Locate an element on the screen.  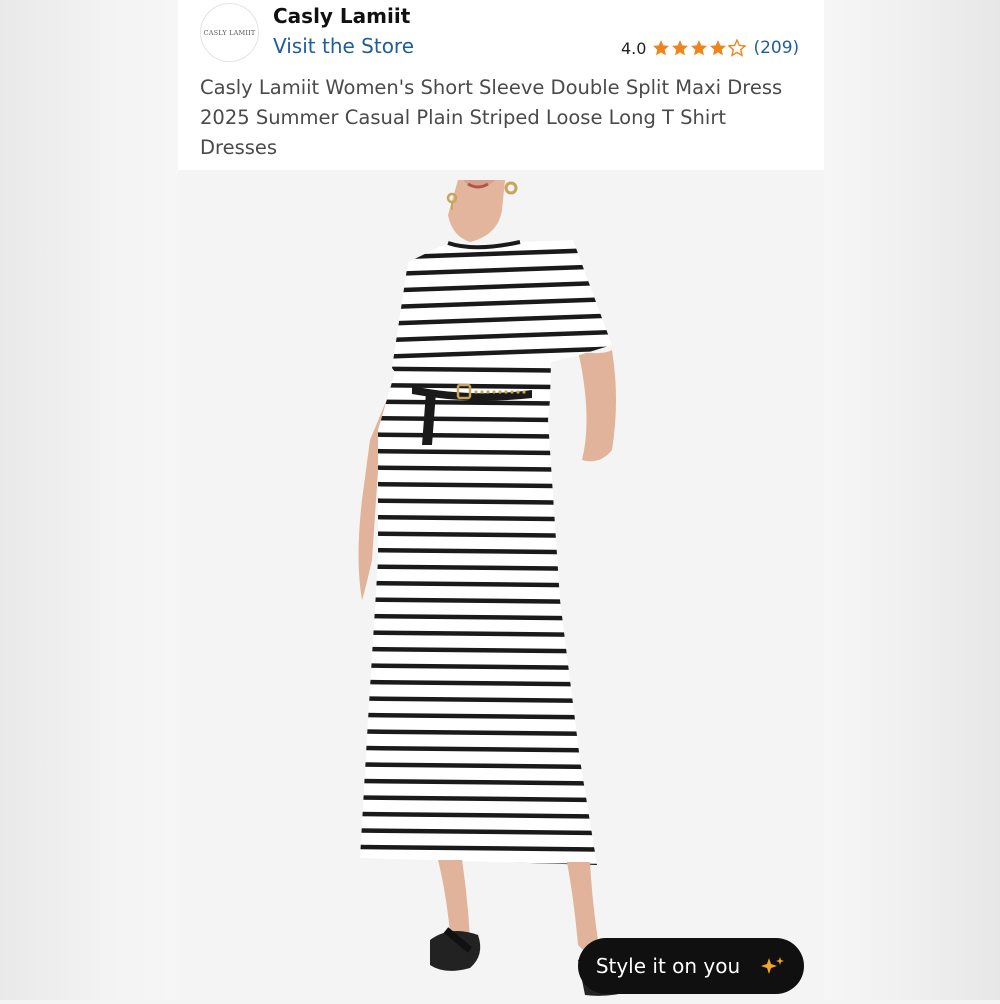
rating: 4.0 (209) is located at coordinates (710, 48).